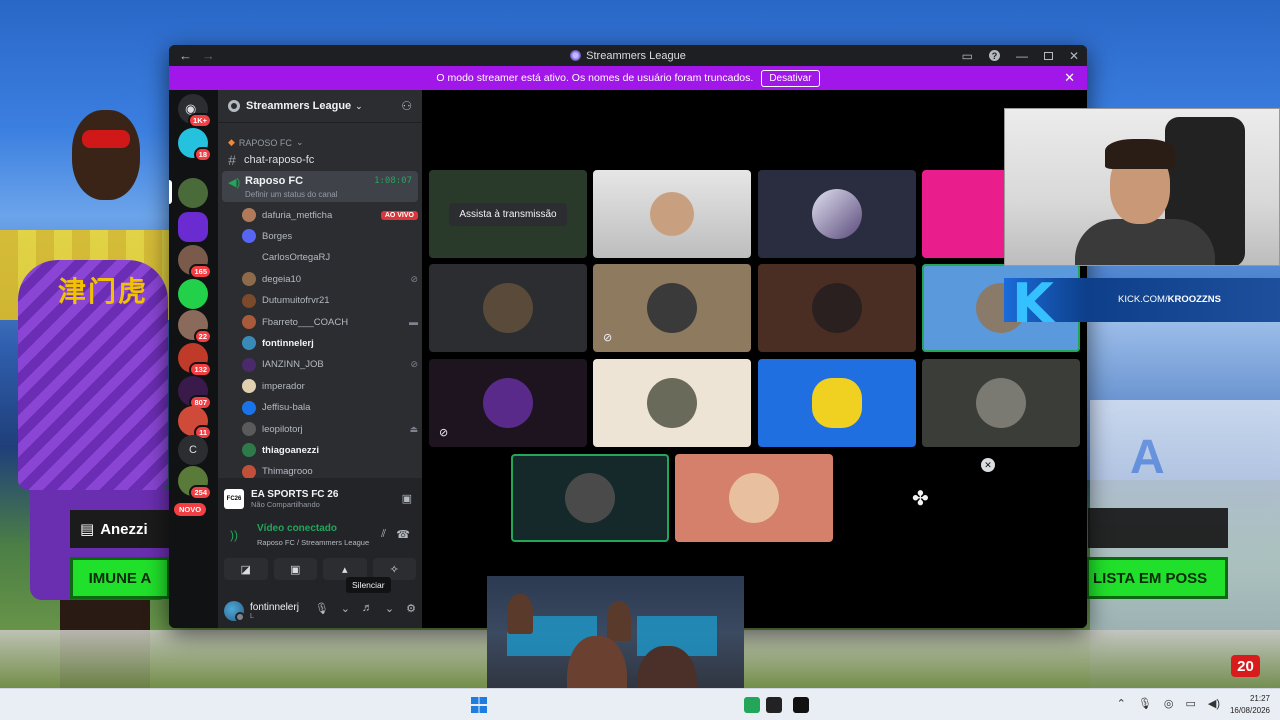 This screenshot has height=720, width=1280. What do you see at coordinates (628, 55) in the screenshot?
I see `title-bar: ← → Streammers League ▭ ? — ✕` at bounding box center [628, 55].